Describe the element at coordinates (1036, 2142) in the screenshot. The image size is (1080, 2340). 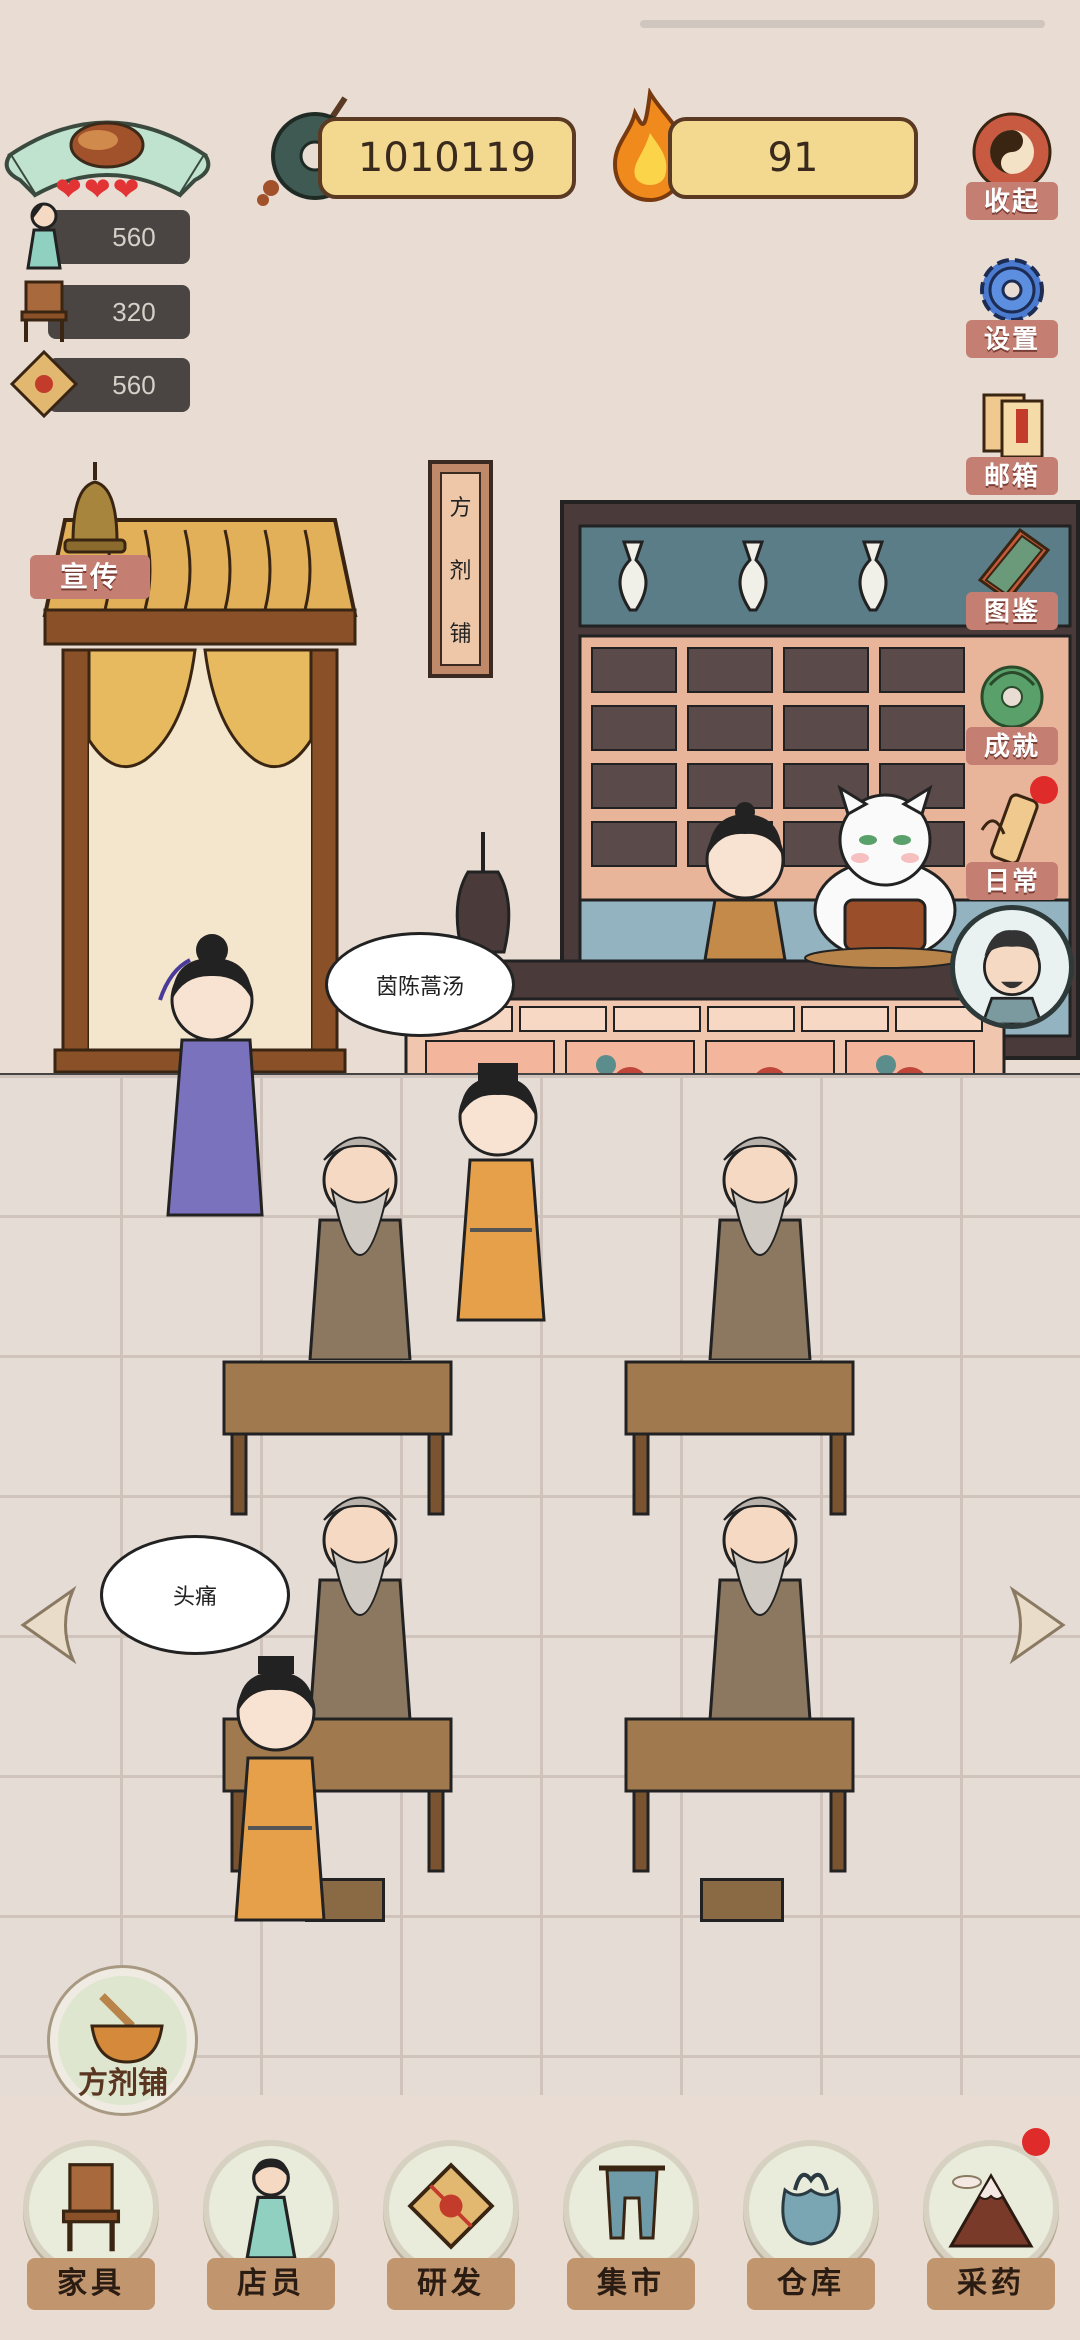
I see `nav-gather-herbs-badge` at that location.